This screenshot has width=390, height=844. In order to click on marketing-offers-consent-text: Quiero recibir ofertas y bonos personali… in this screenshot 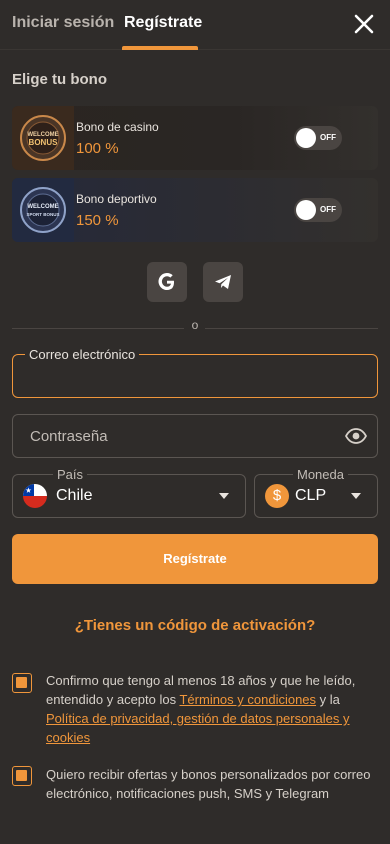, I will do `click(208, 784)`.